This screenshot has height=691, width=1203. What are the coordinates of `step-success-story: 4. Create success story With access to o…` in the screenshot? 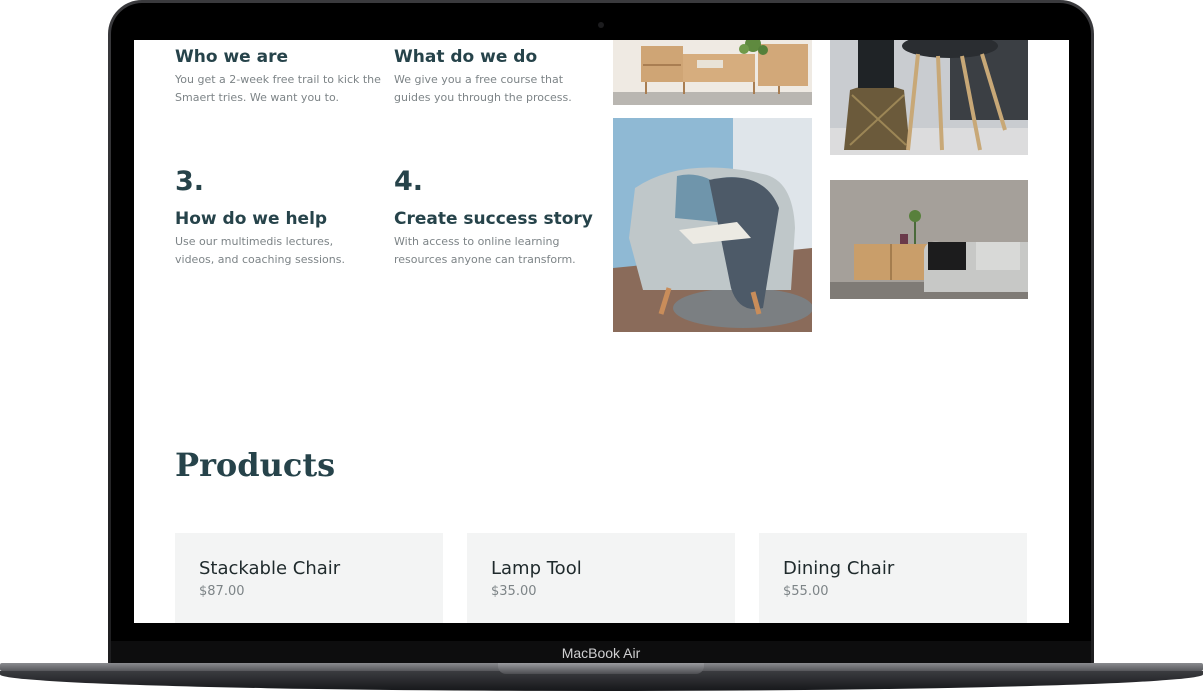 It's located at (496, 218).